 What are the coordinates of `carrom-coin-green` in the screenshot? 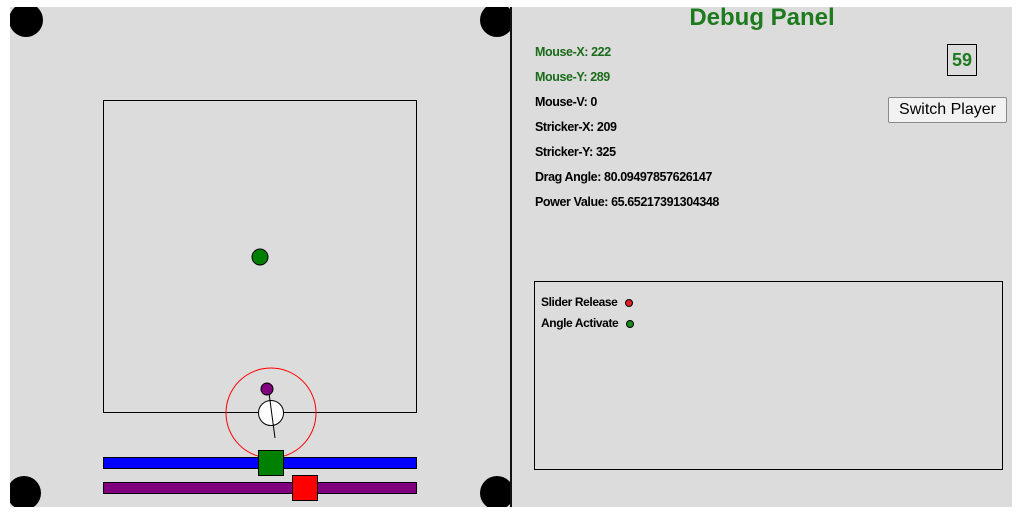 It's located at (260, 257).